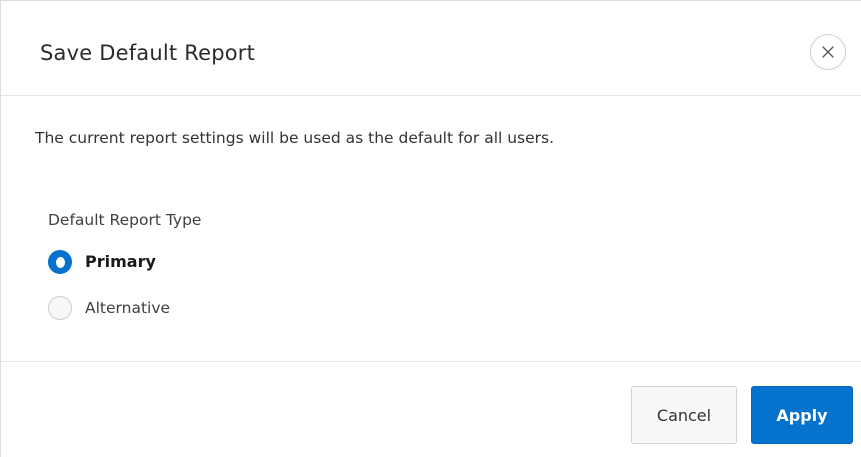  Describe the element at coordinates (684, 415) in the screenshot. I see `cancel-button: Cancel` at that location.